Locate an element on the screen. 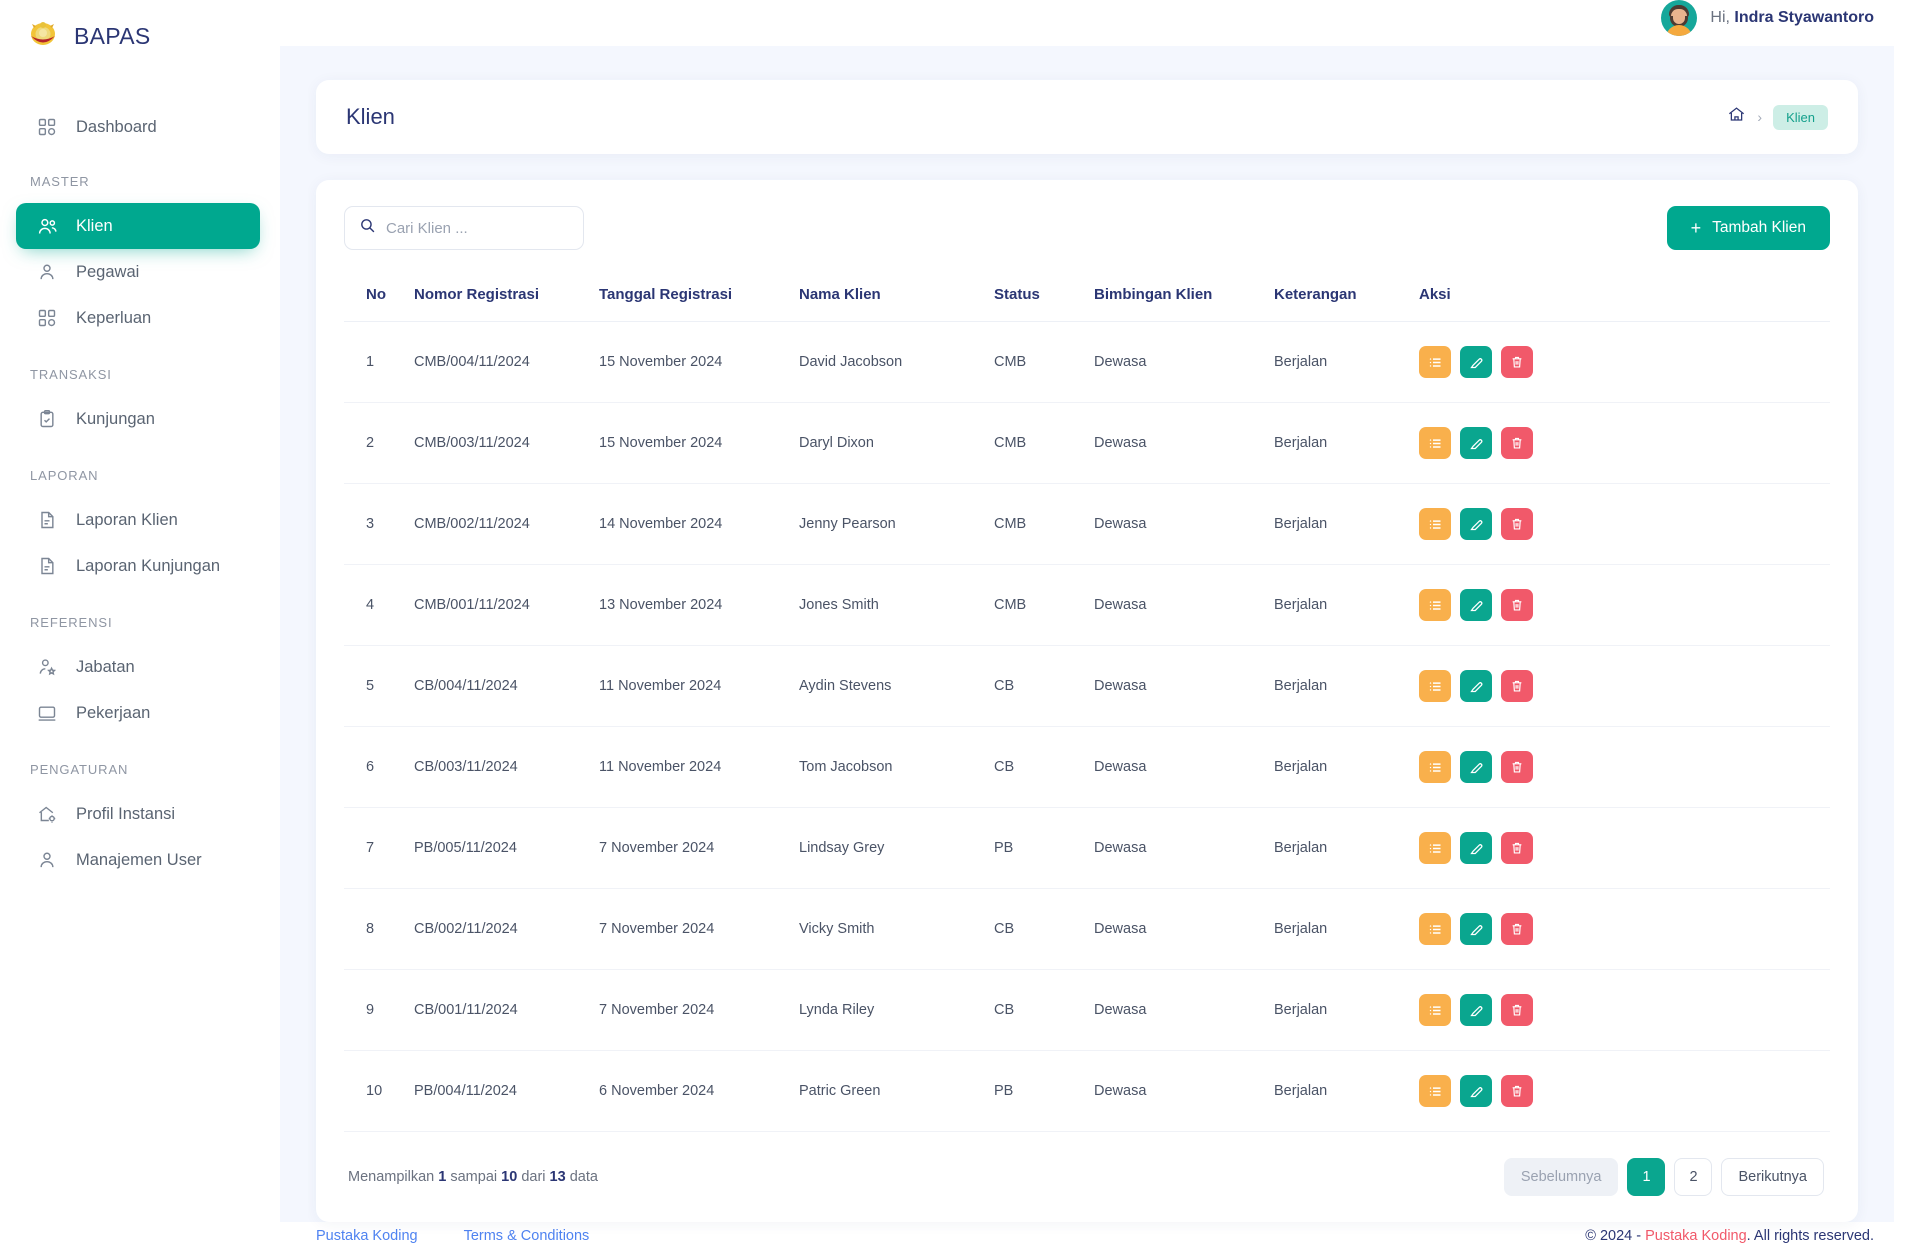 The height and width of the screenshot is (1250, 1920). search-input is located at coordinates (477, 228).